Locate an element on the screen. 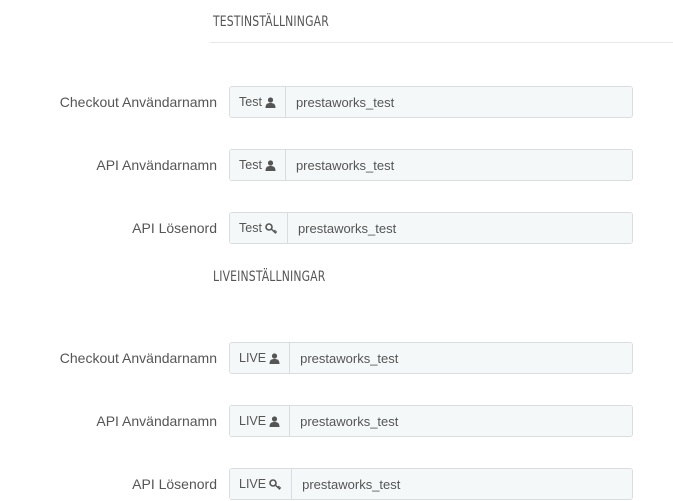  section-divider is located at coordinates (441, 42).